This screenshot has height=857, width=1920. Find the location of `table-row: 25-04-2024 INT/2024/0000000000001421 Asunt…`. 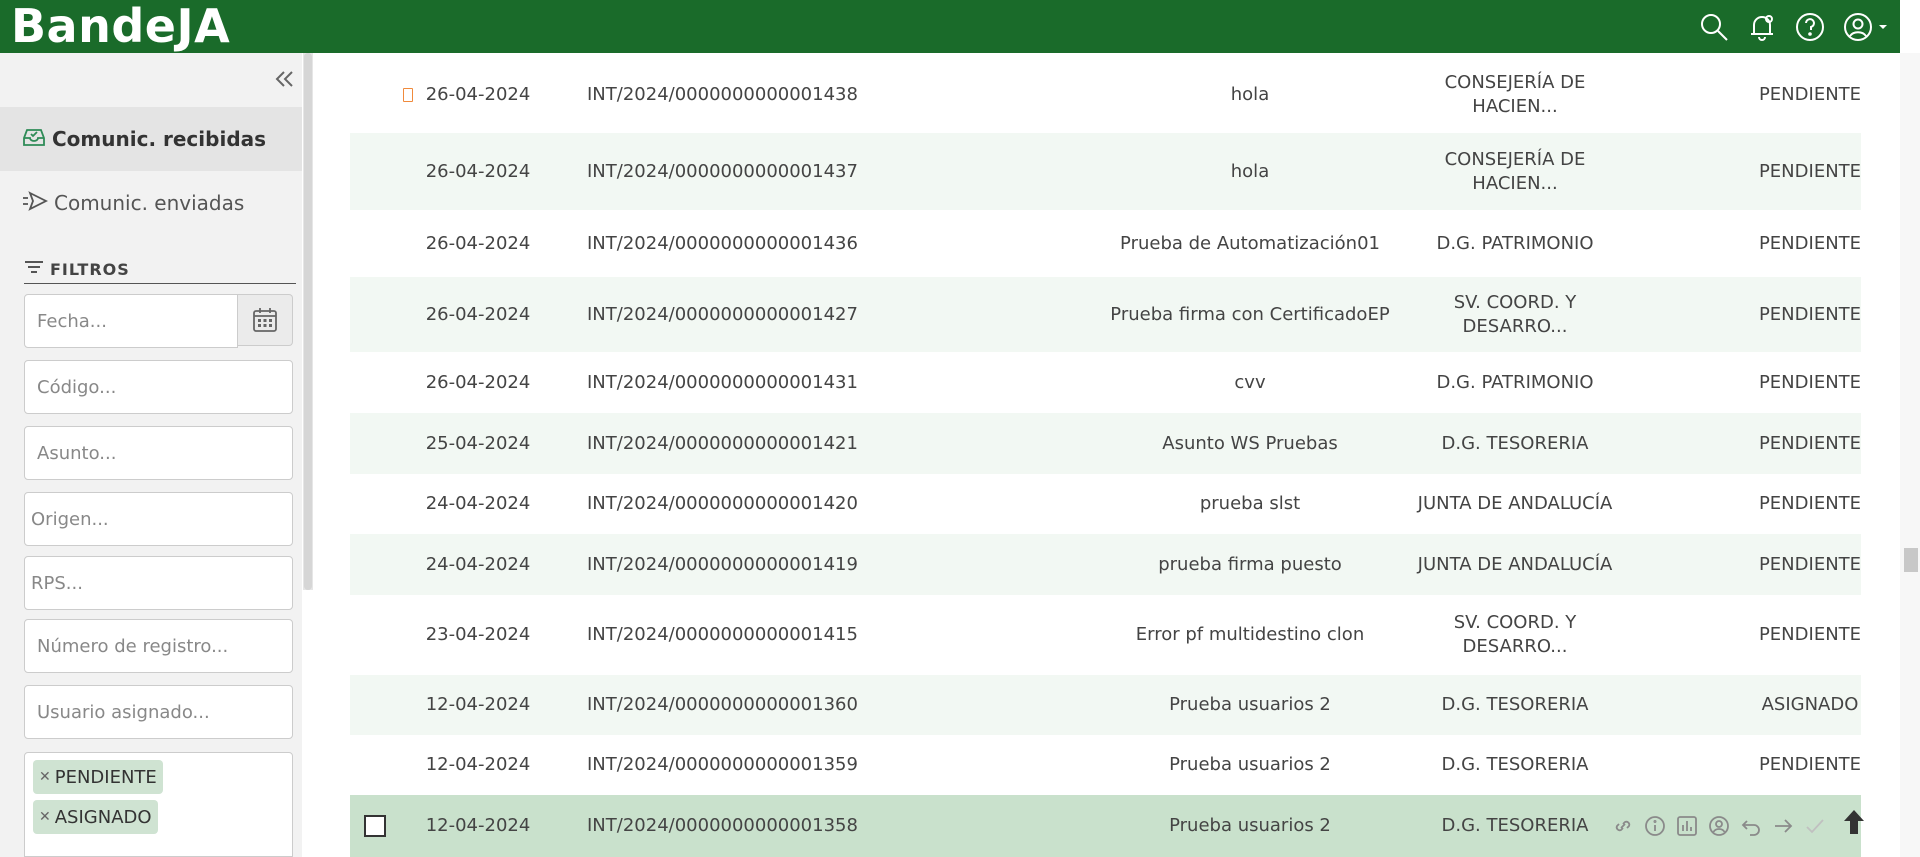

table-row: 25-04-2024 INT/2024/0000000000001421 Asunt… is located at coordinates (1105, 443).